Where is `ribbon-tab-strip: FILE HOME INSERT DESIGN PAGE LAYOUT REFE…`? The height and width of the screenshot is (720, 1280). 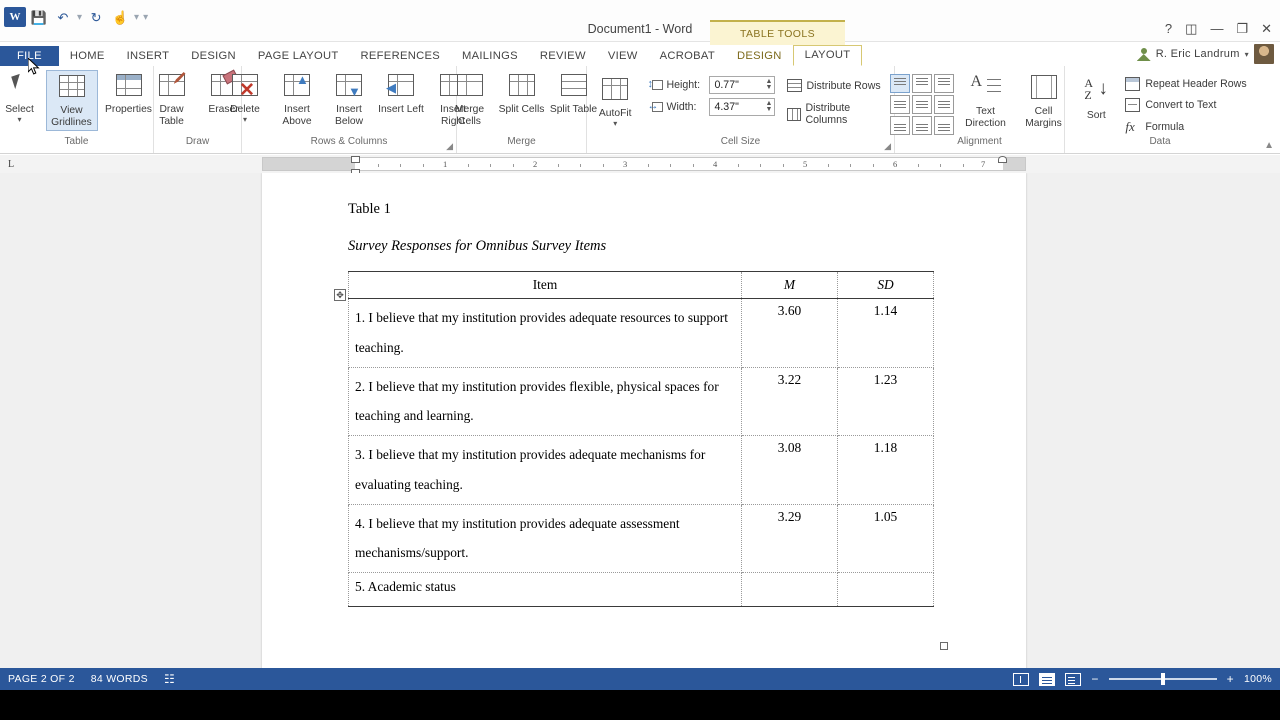
ribbon-tab-strip: FILE HOME INSERT DESIGN PAGE LAYOUT REFE… is located at coordinates (640, 55).